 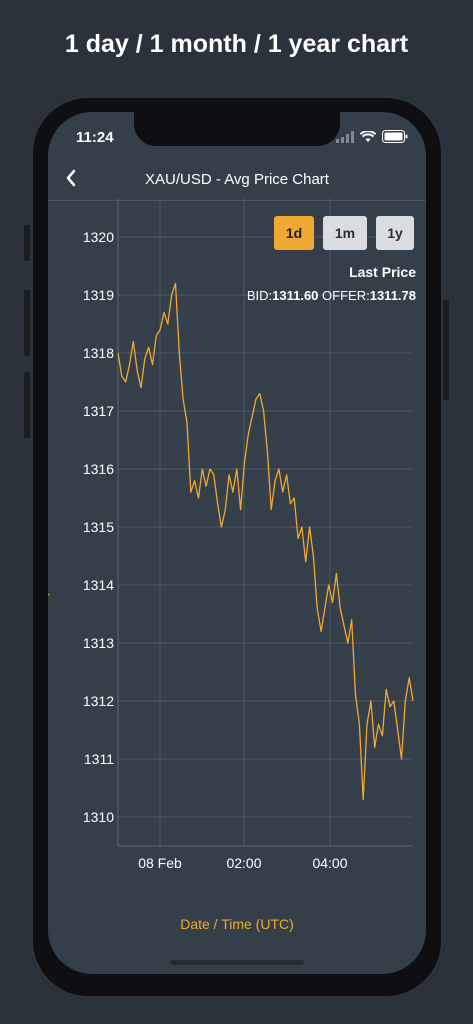 I want to click on y-tick-label: 1318, so click(x=98, y=353).